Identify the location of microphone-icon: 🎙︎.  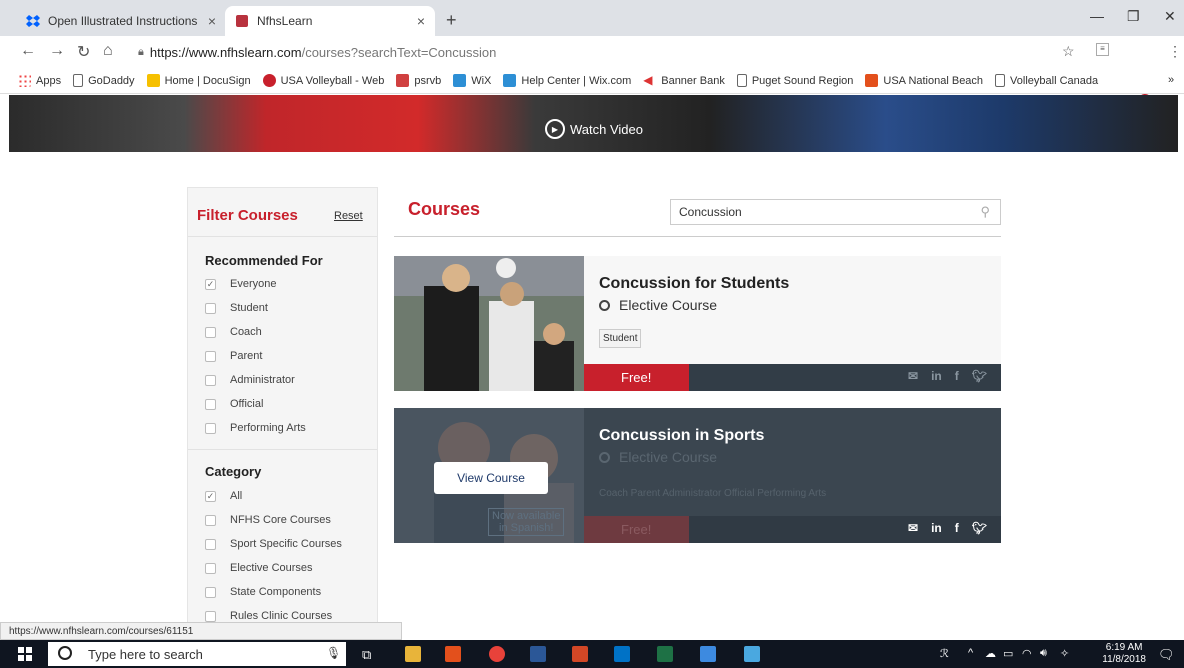
(333, 653).